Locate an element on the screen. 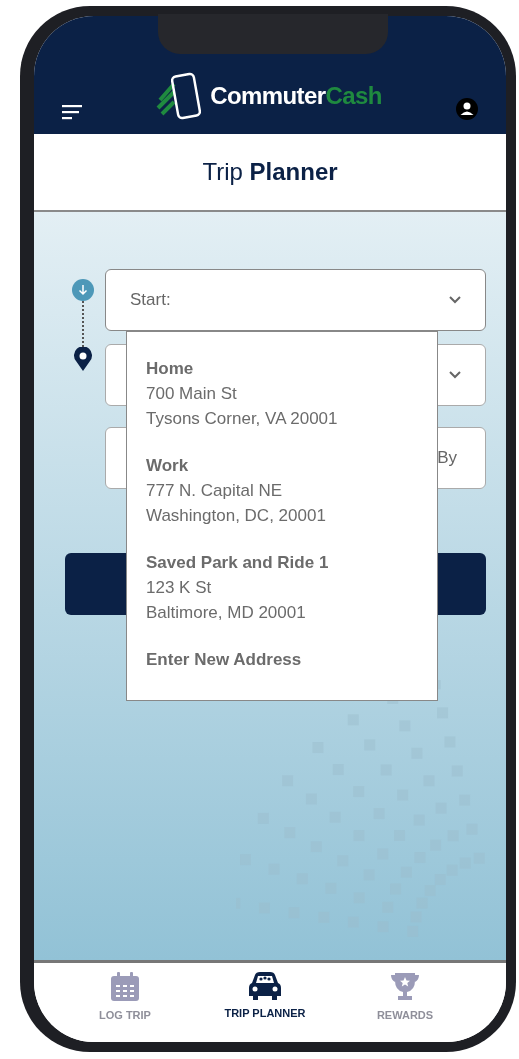 The height and width of the screenshot is (1059, 519). address-option: Work 777 N. Capital NE Washington, DC, 20001 is located at coordinates (291, 490).